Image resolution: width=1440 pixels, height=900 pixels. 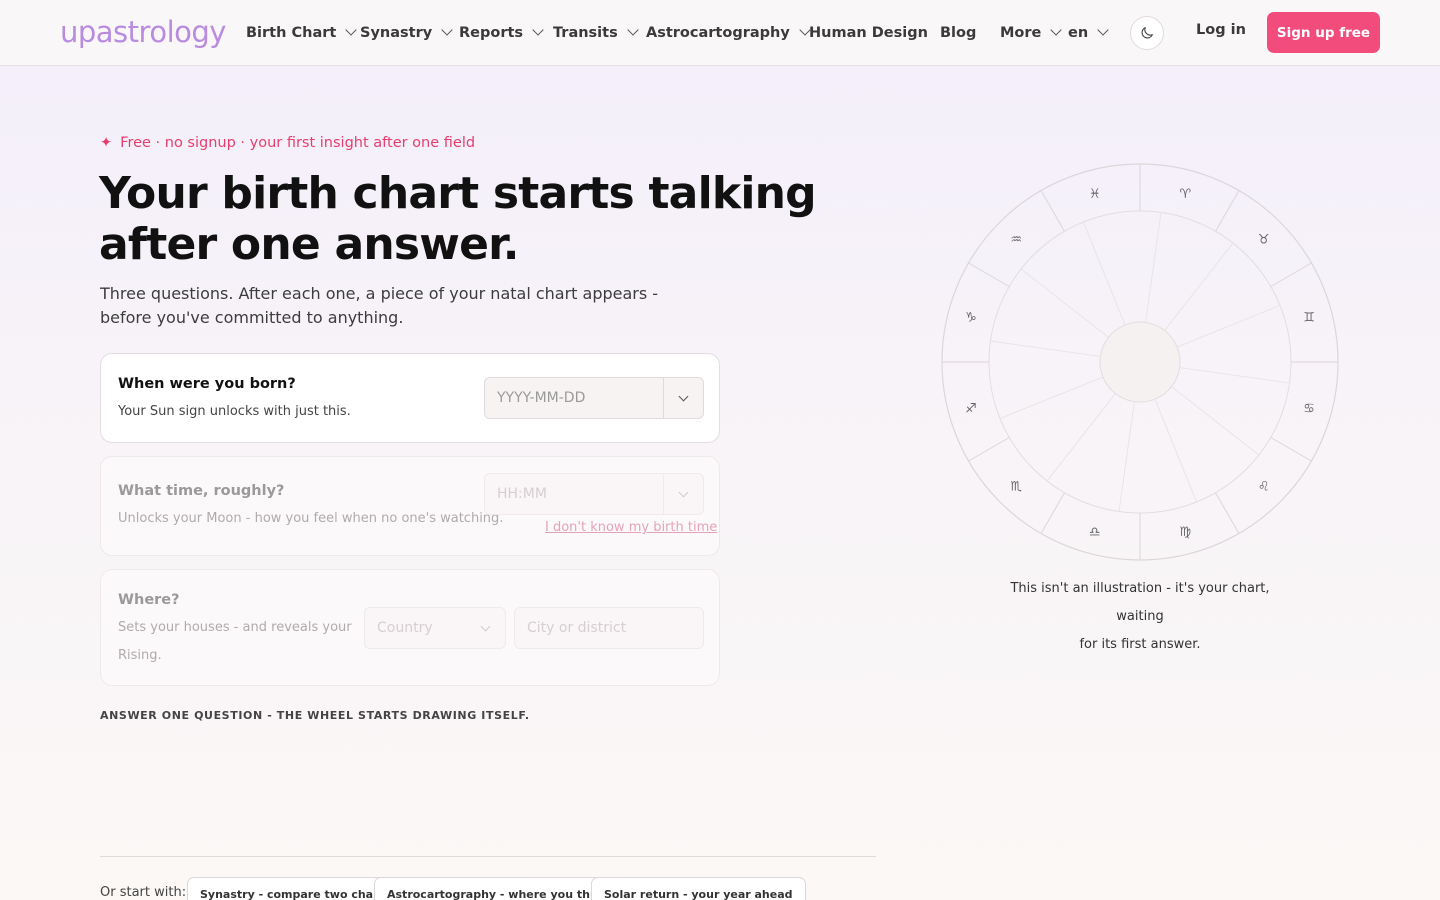 What do you see at coordinates (1140, 644) in the screenshot?
I see `caption-line: for its first answer.` at bounding box center [1140, 644].